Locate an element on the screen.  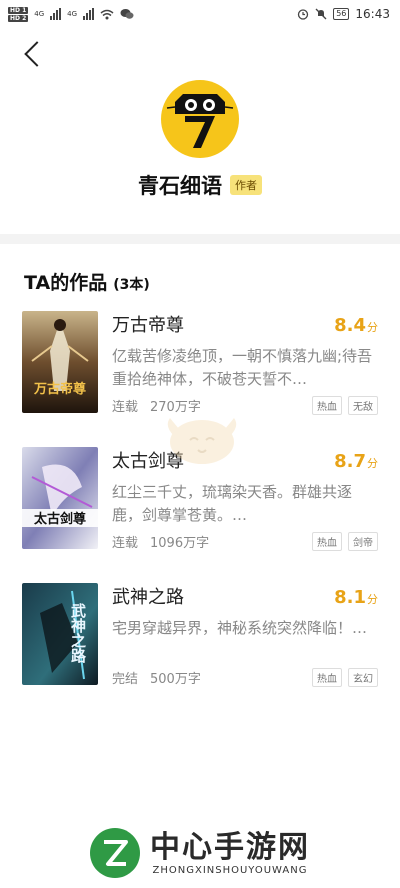
book-tag: 玄幻 is located at coordinates (363, 677).